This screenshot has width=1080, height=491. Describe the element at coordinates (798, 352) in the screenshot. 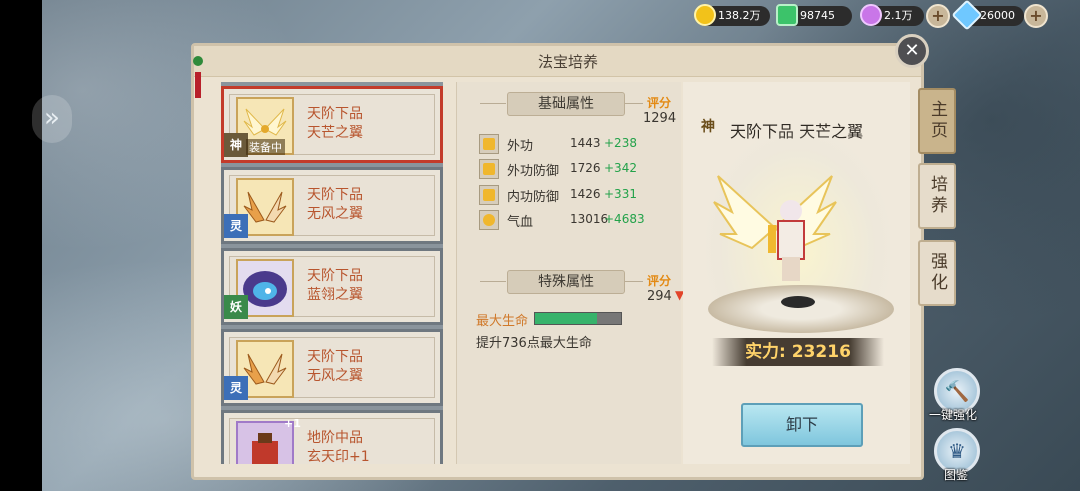

I see `power-rating: 实力: 23216` at that location.